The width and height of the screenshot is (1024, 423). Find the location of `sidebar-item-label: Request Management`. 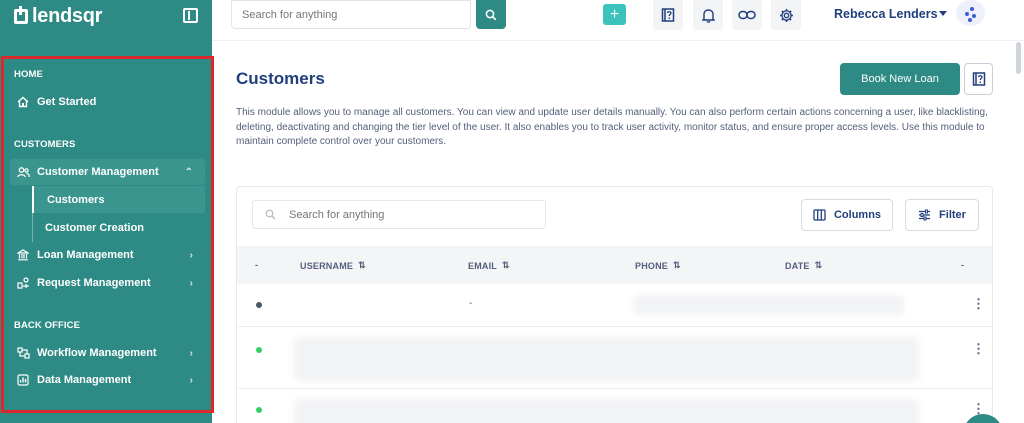

sidebar-item-label: Request Management is located at coordinates (94, 283).